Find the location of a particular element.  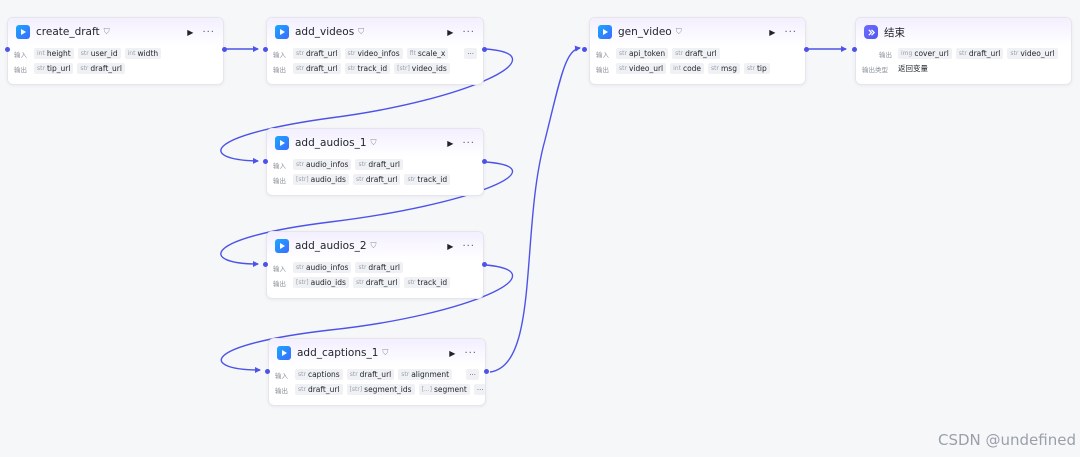

watermark: CSDN @undefined is located at coordinates (1006, 440).